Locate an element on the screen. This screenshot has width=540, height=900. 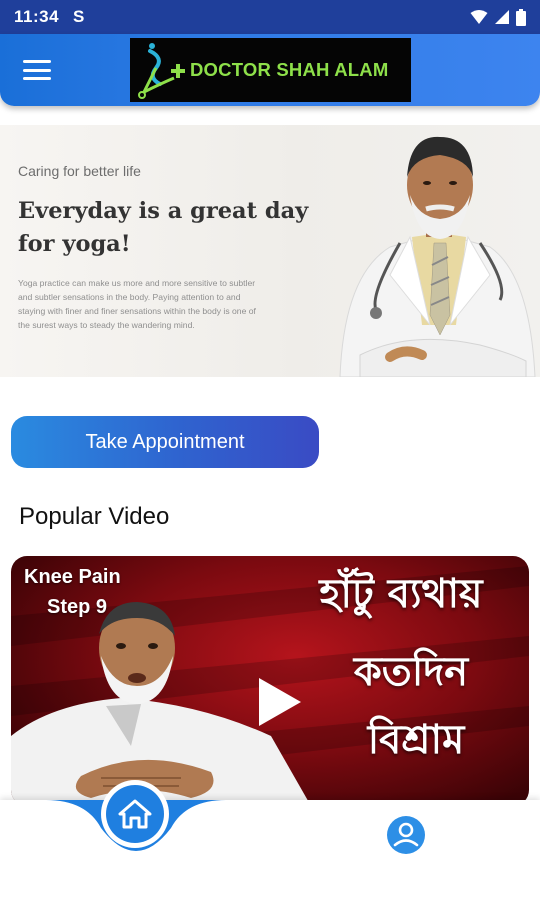
logo-text: DOCTOR SHAH ALAM is located at coordinates (289, 69).